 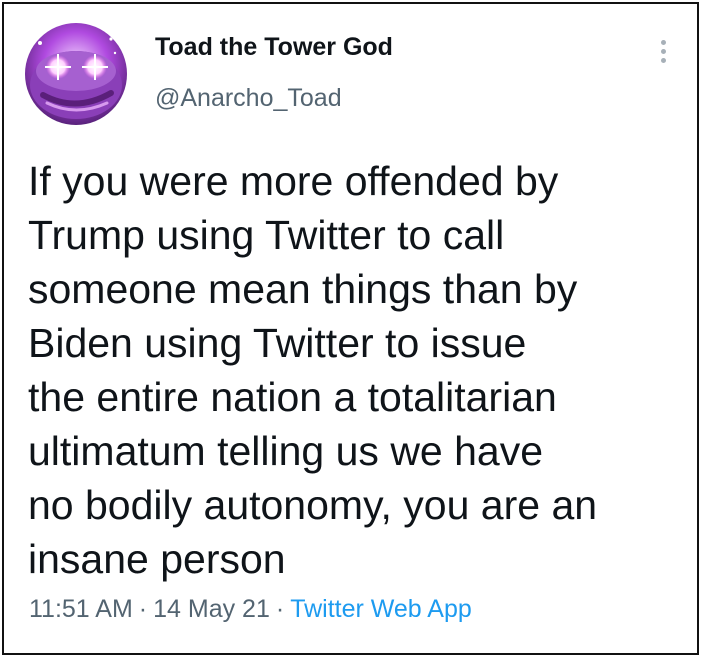 I want to click on pepe-frog-avatar-icon, so click(x=76, y=74).